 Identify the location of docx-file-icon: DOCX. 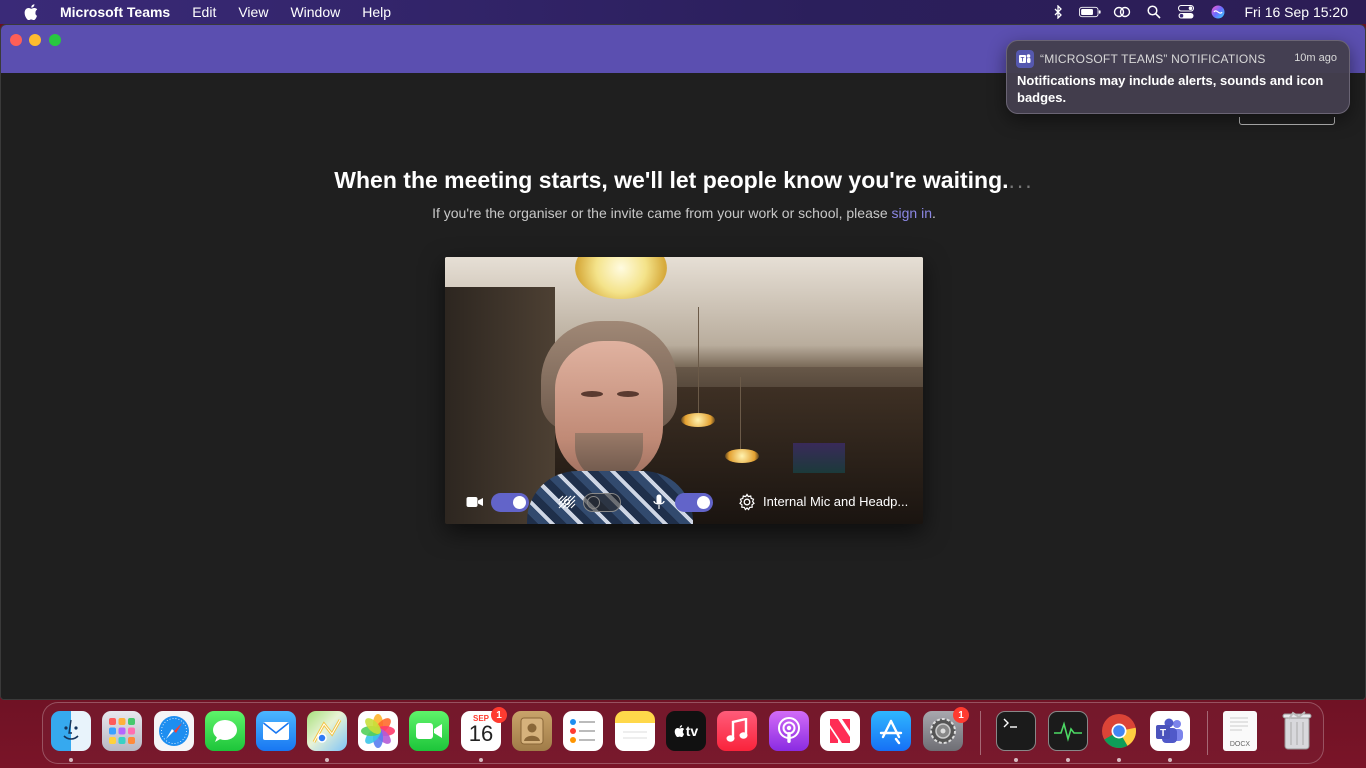
(1240, 731).